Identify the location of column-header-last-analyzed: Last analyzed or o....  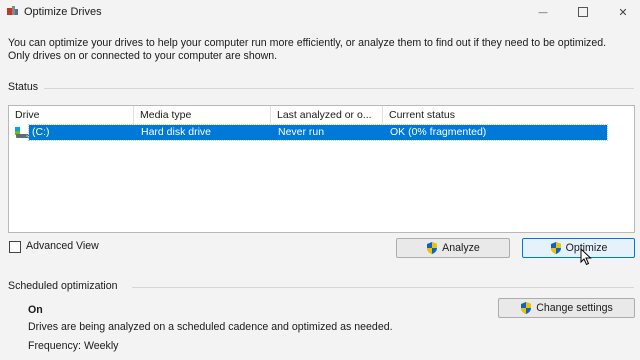
(327, 115).